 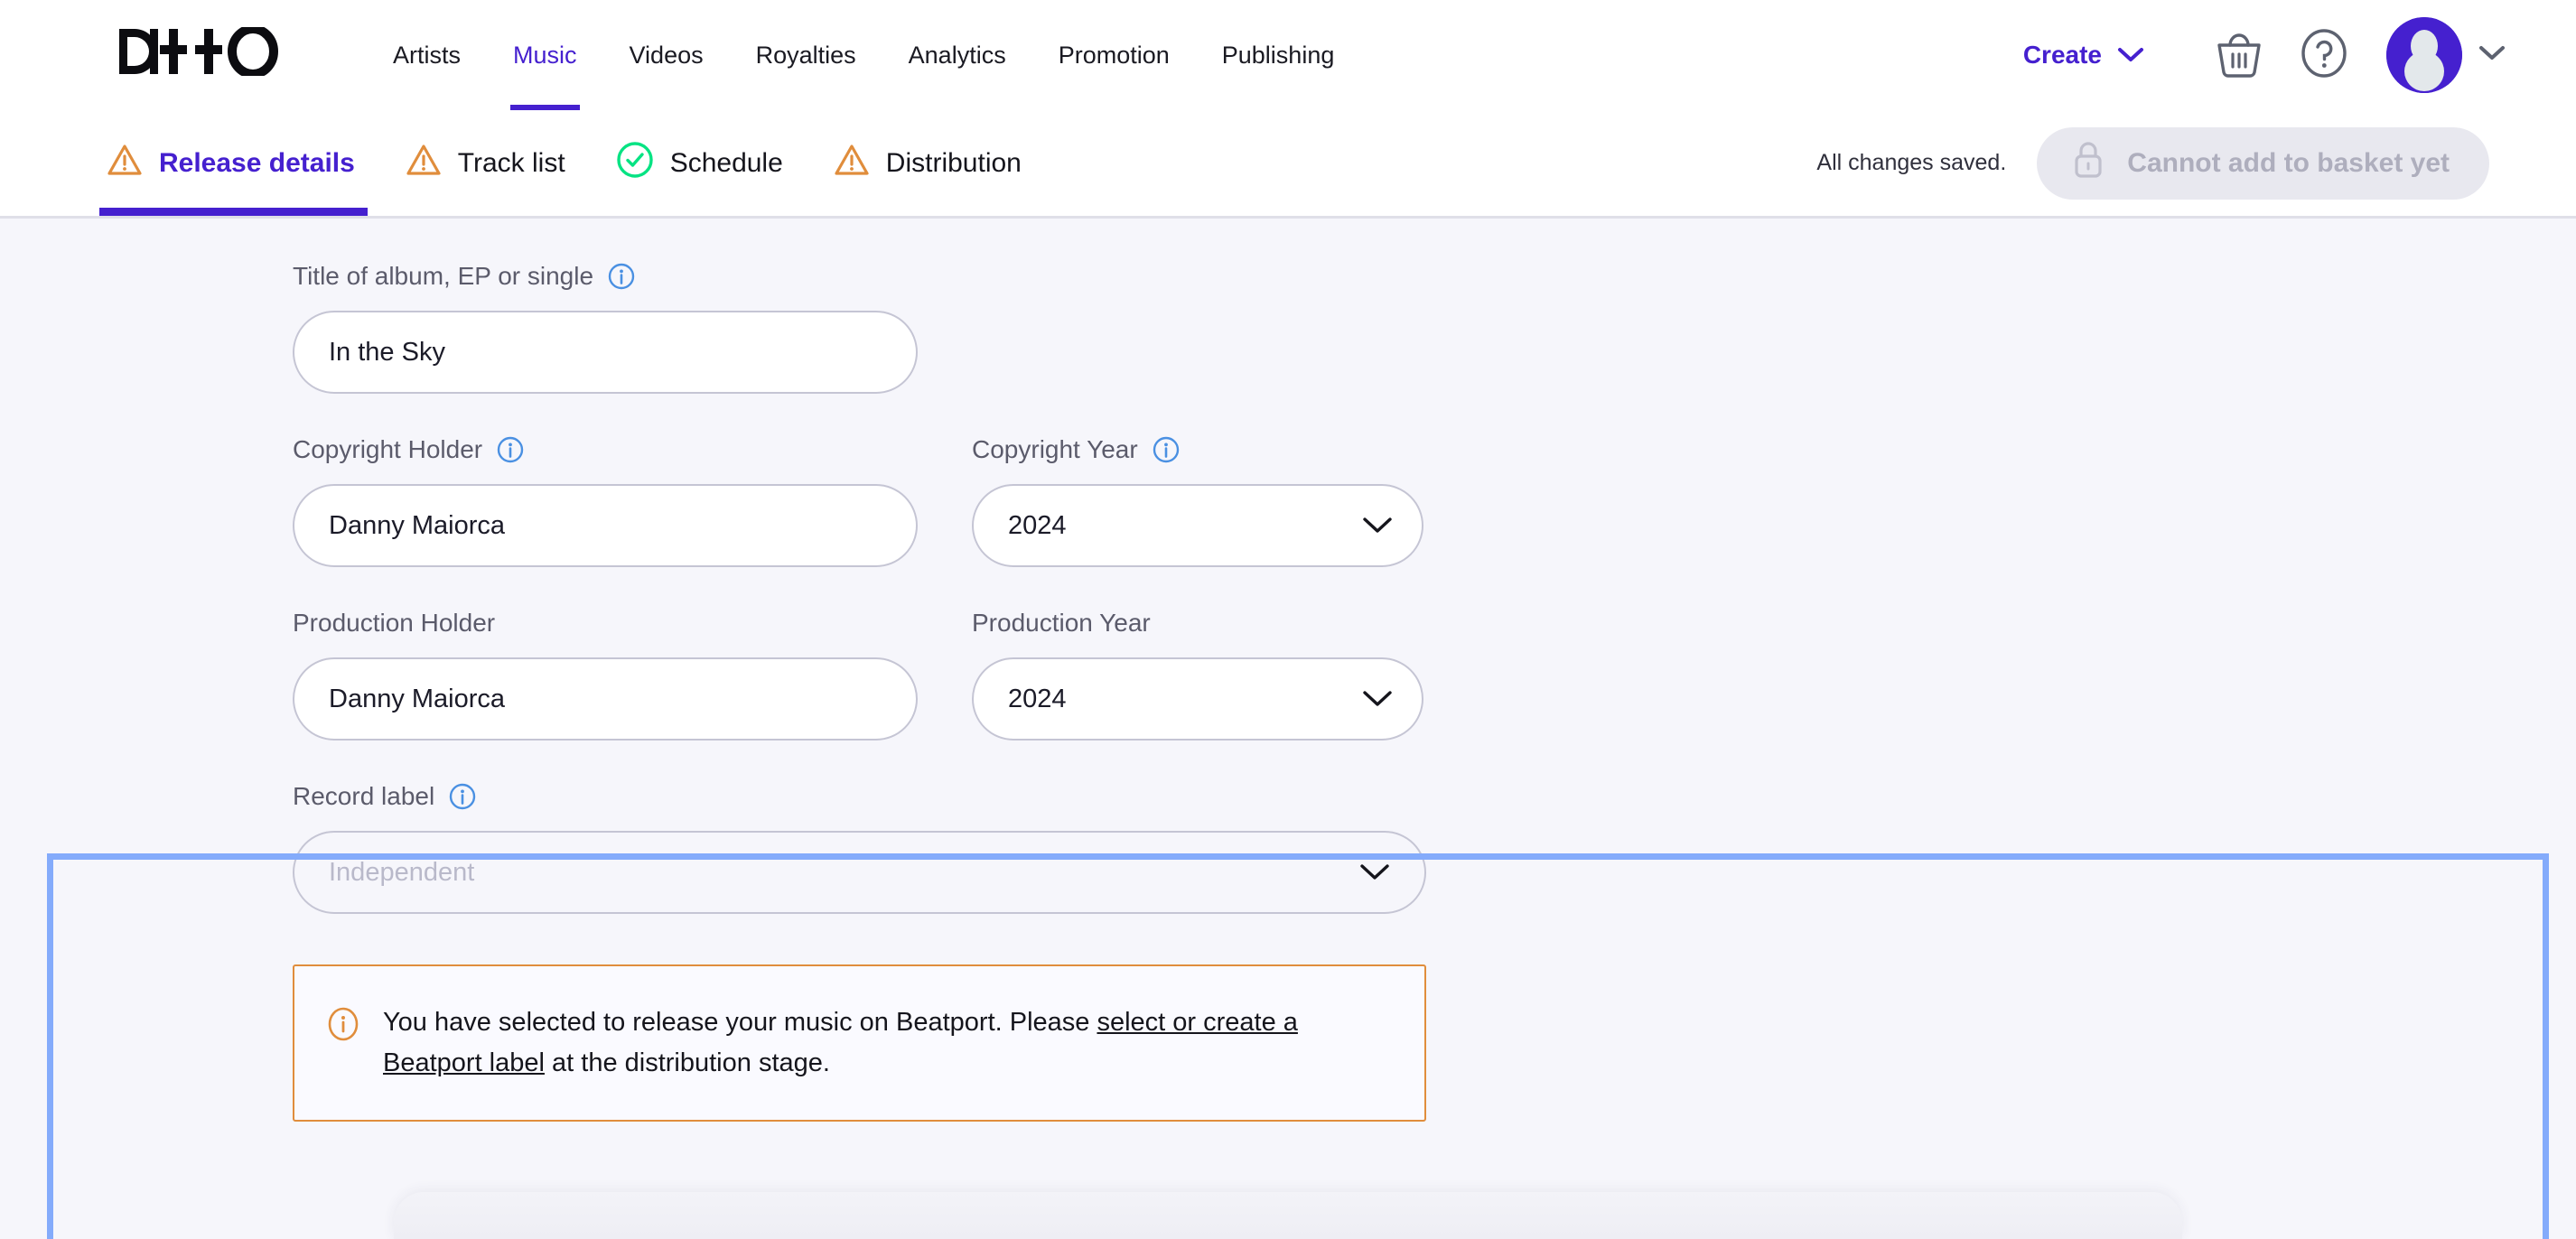 I want to click on nav-item-analytics: Analytics, so click(x=957, y=55).